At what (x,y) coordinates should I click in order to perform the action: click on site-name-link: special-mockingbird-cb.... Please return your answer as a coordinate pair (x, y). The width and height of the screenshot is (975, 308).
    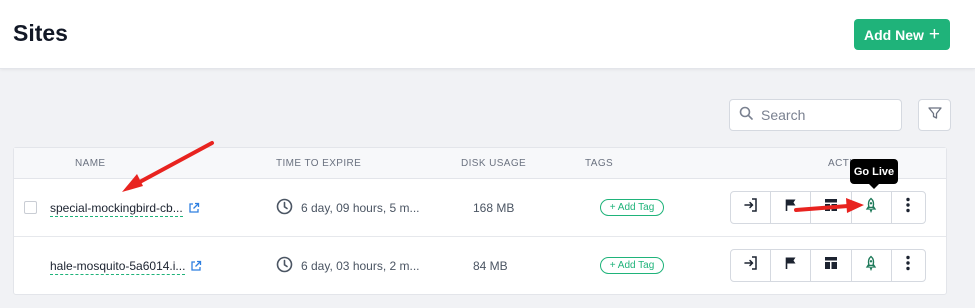
    Looking at the image, I should click on (116, 209).